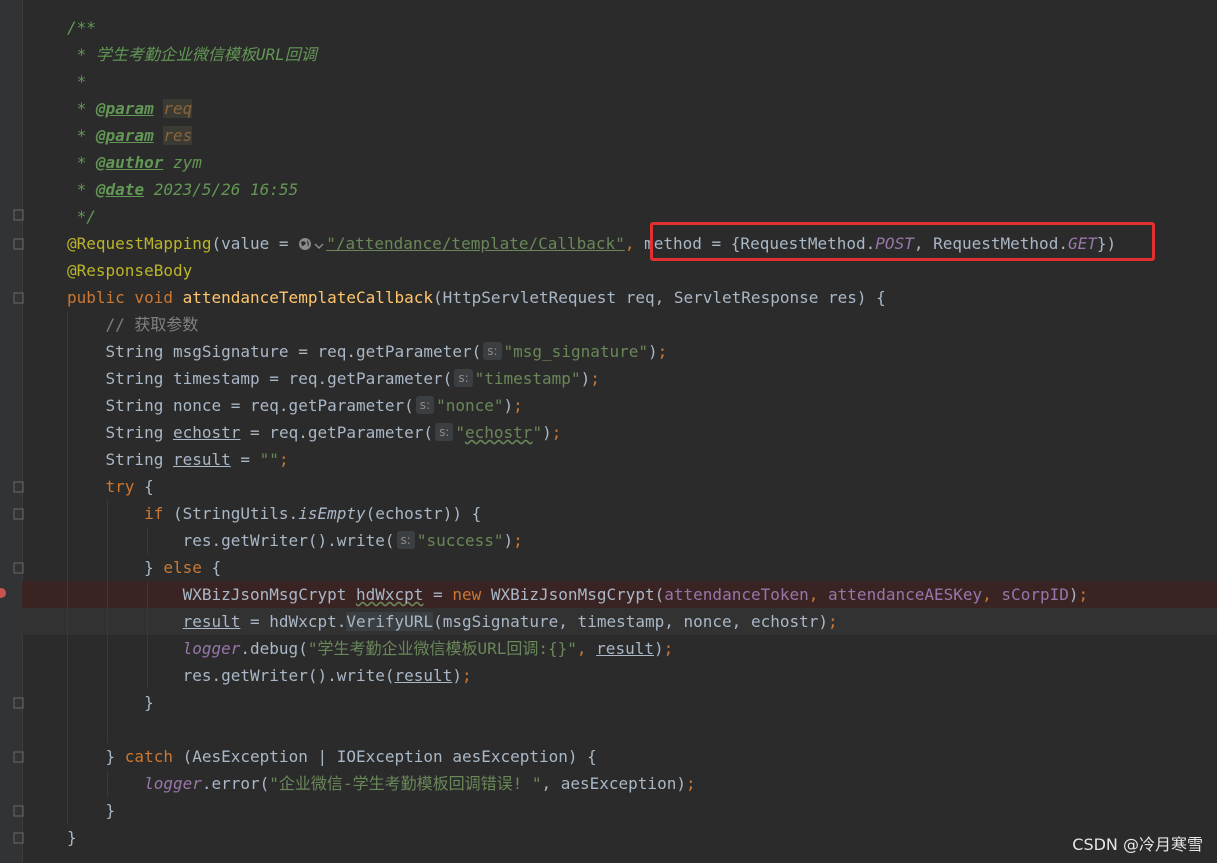 This screenshot has height=863, width=1217. What do you see at coordinates (619, 513) in the screenshot?
I see `code-line: if (StringUtils.isEmpty(echostr)) {` at bounding box center [619, 513].